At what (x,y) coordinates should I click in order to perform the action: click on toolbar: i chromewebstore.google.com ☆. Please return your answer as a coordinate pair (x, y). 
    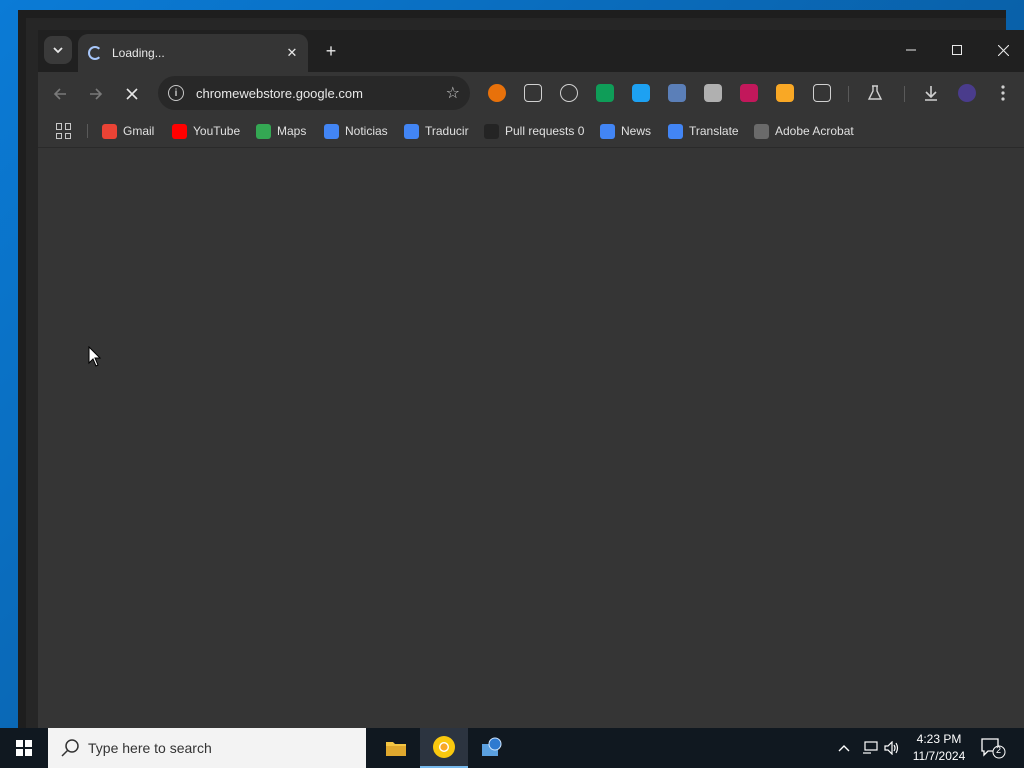
    Looking at the image, I should click on (531, 93).